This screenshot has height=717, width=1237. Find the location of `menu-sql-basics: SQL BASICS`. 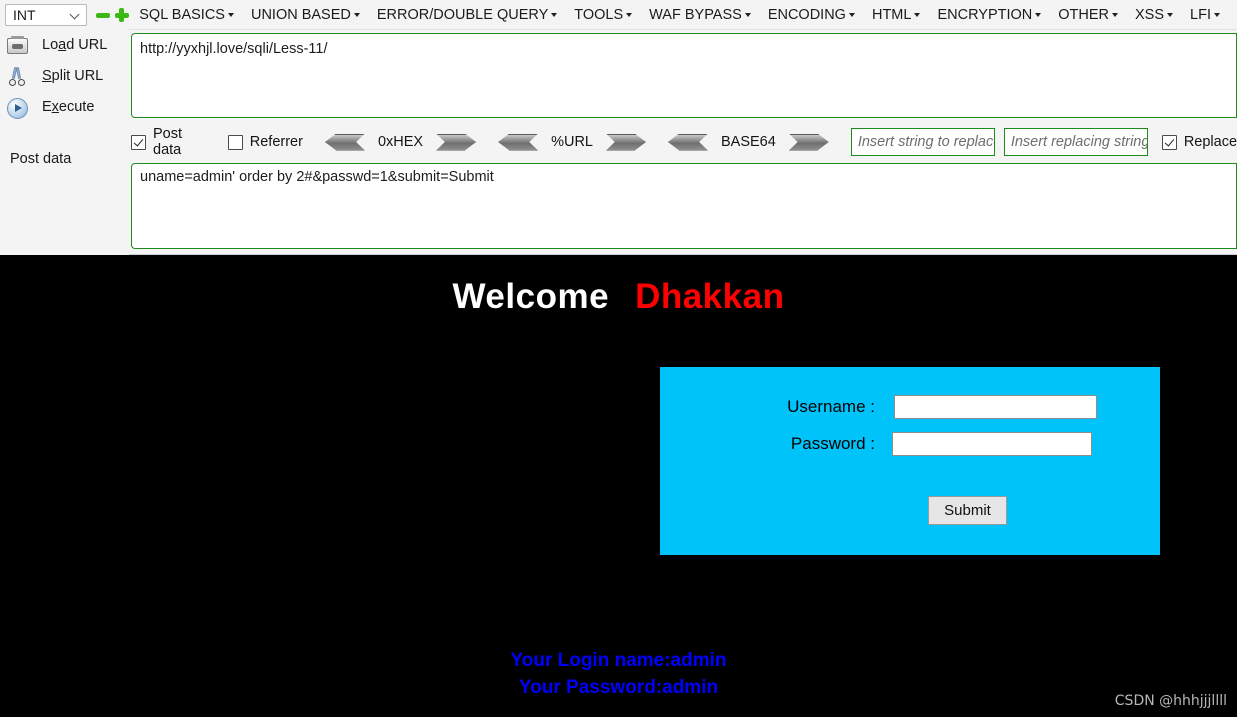

menu-sql-basics: SQL BASICS is located at coordinates (186, 15).